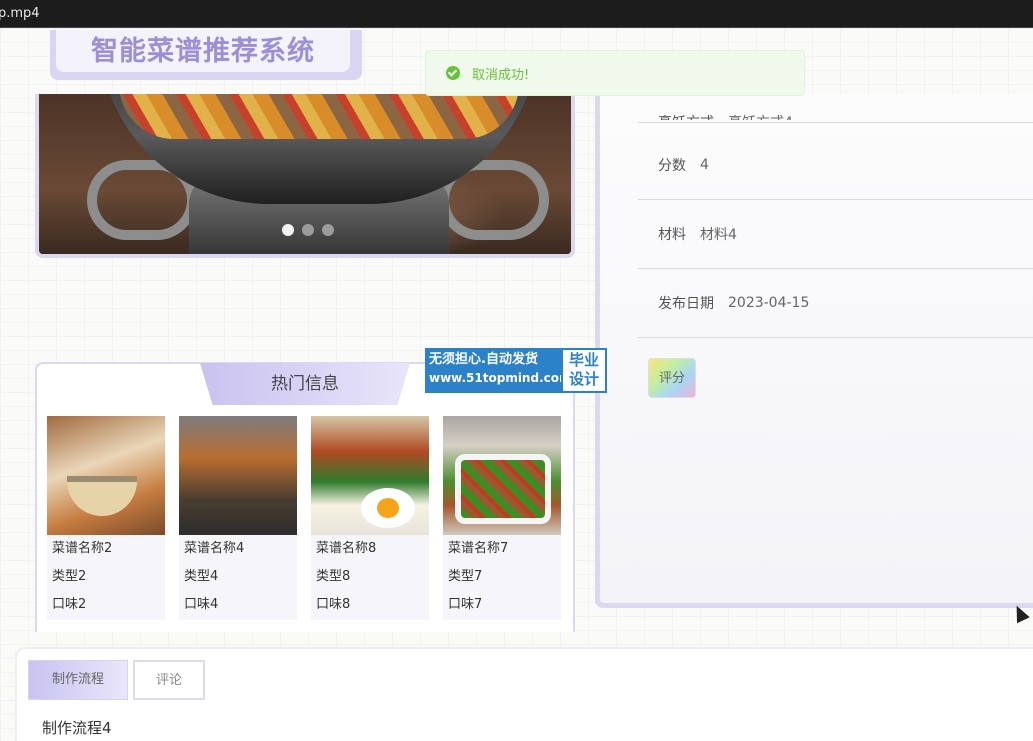 The image size is (1033, 741). I want to click on system-title: 智能菜谱推荐系统, so click(203, 51).